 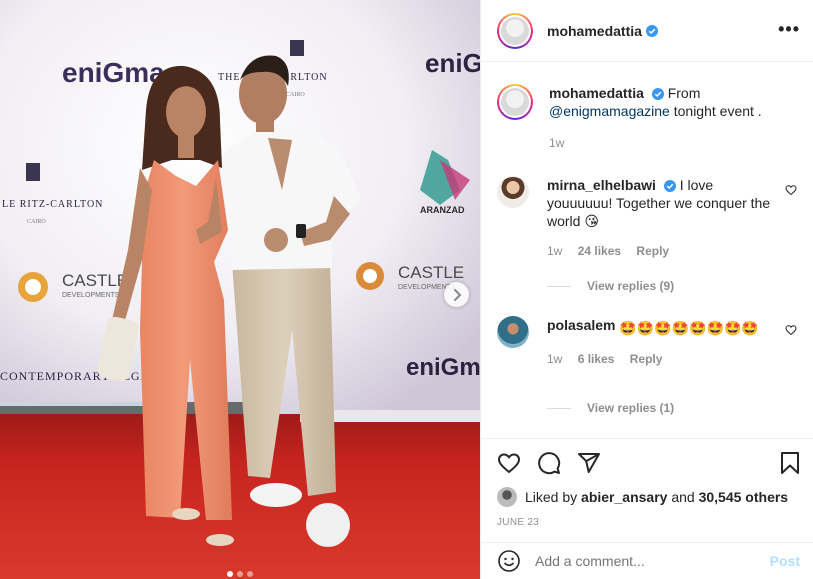 What do you see at coordinates (599, 251) in the screenshot?
I see `comment-likes: 24 likes` at bounding box center [599, 251].